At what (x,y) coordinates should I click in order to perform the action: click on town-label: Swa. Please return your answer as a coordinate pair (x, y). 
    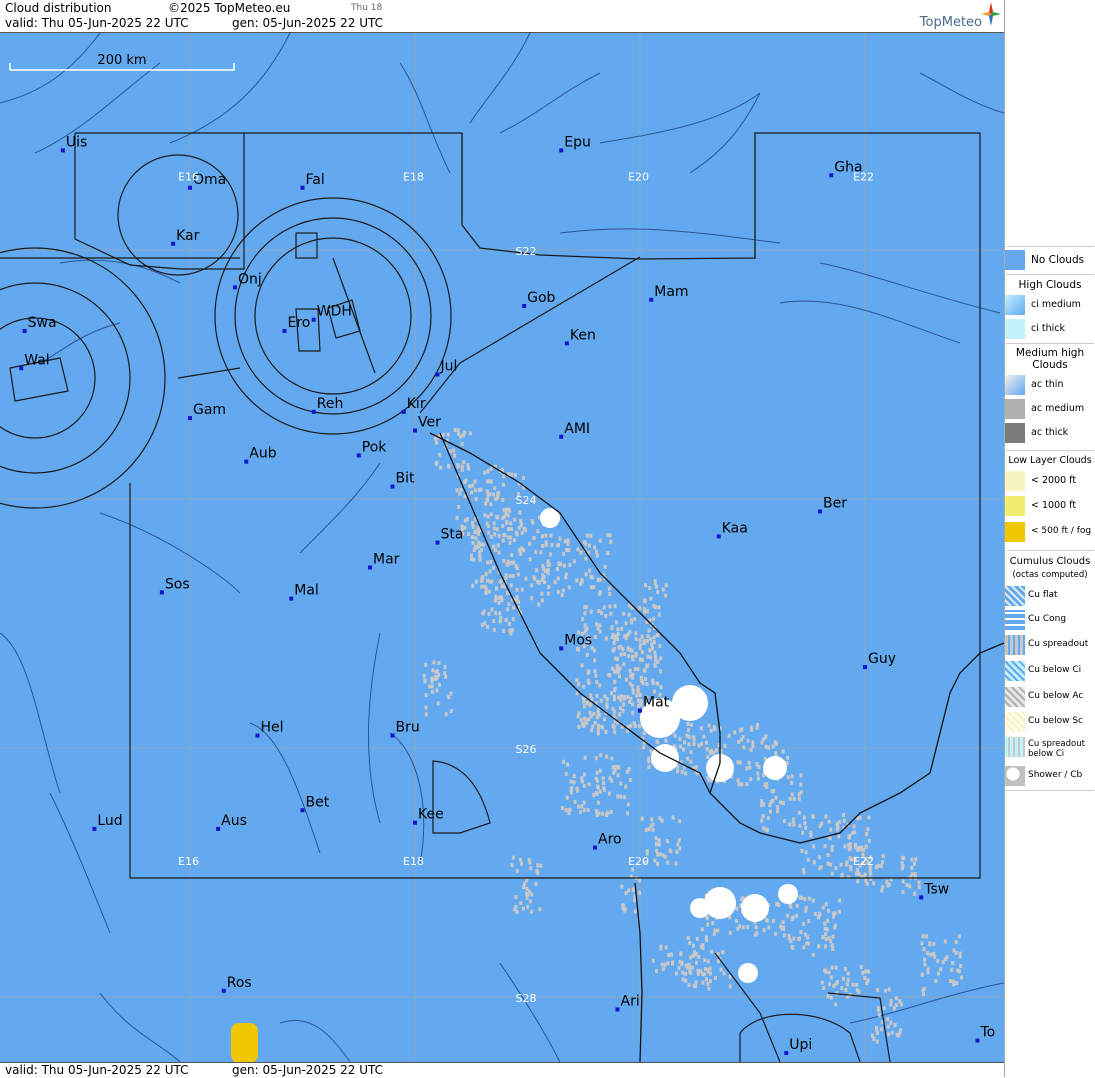
    Looking at the image, I should click on (42, 323).